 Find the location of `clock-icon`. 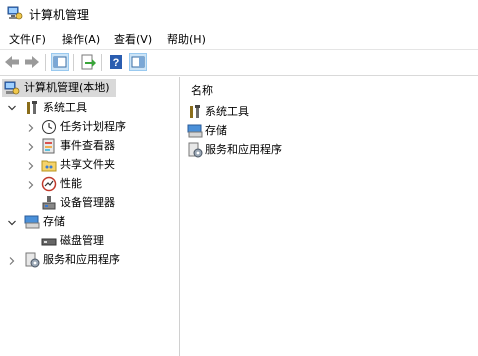

clock-icon is located at coordinates (49, 127).